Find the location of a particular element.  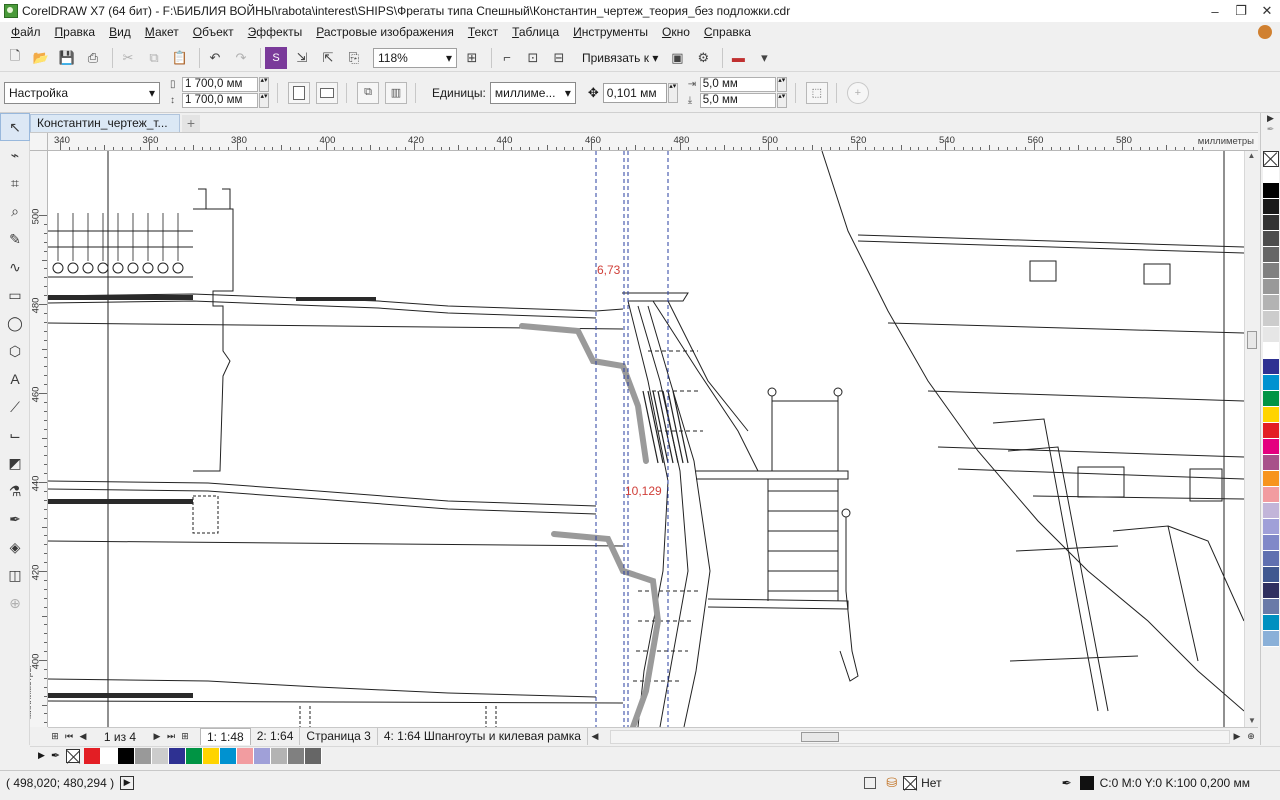

menu-help: Справка is located at coordinates (727, 32).